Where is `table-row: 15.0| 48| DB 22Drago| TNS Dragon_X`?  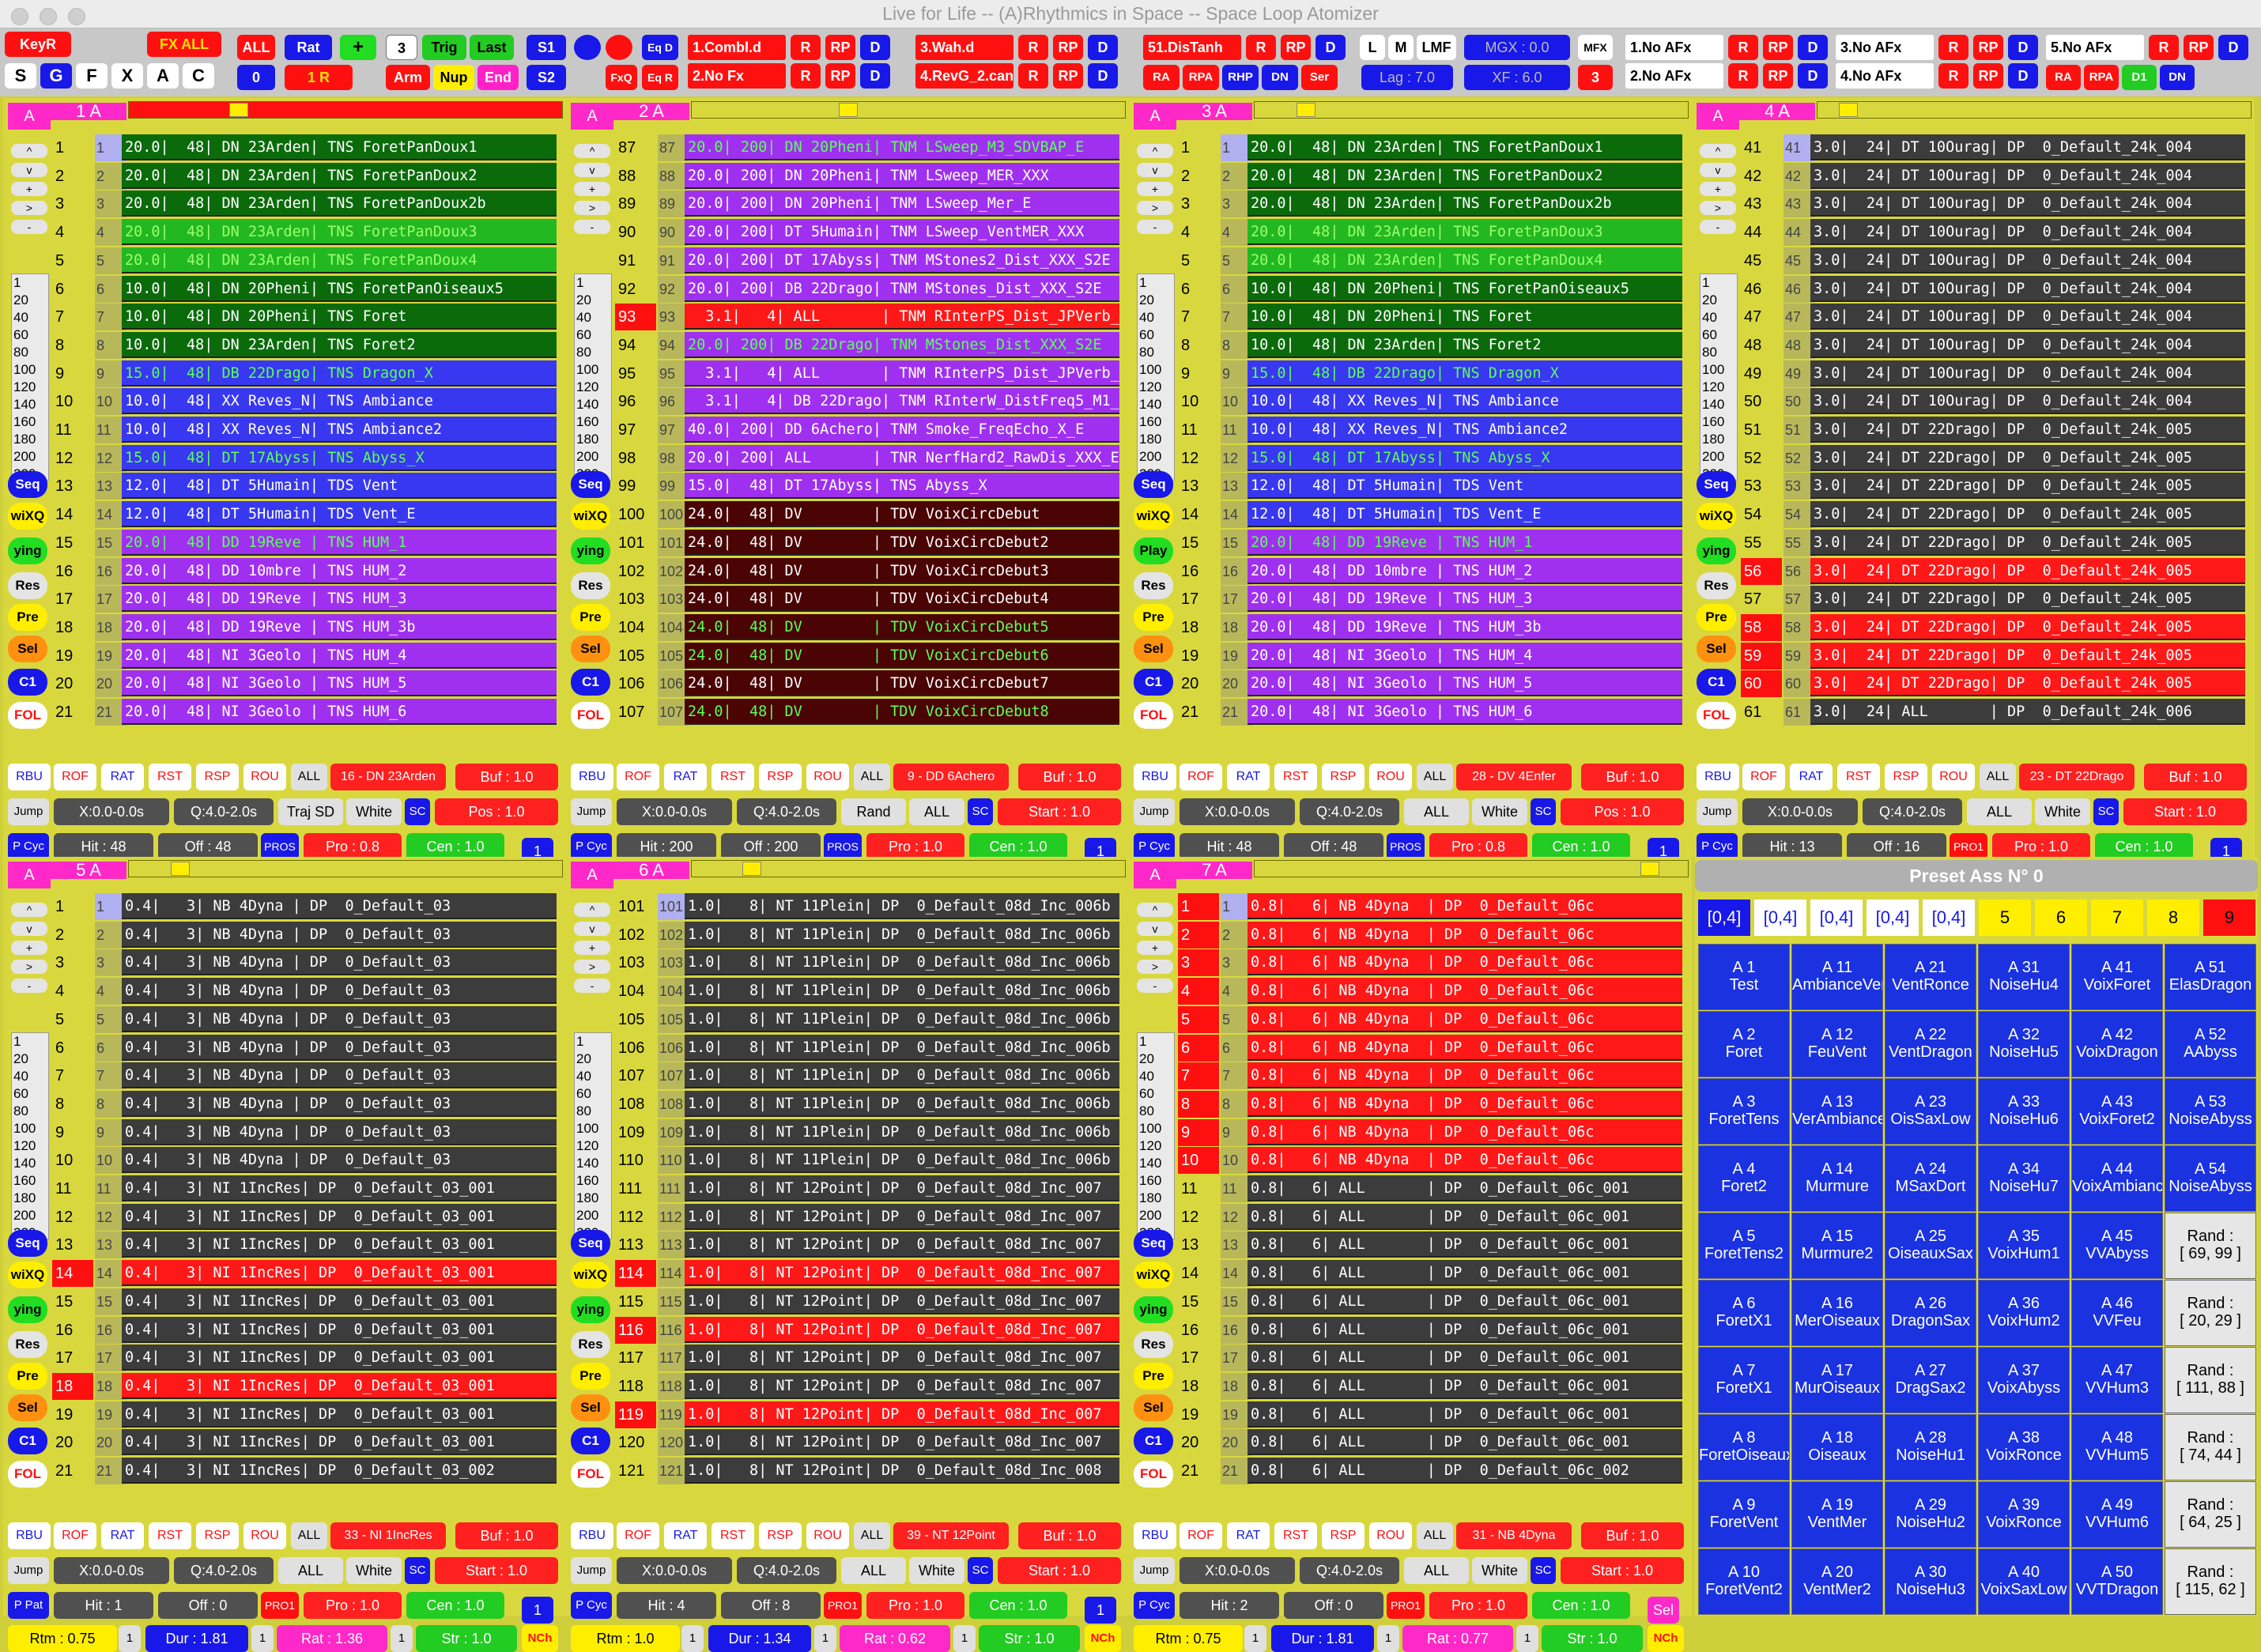 table-row: 15.0| 48| DB 22Drago| TNS Dragon_X is located at coordinates (339, 373).